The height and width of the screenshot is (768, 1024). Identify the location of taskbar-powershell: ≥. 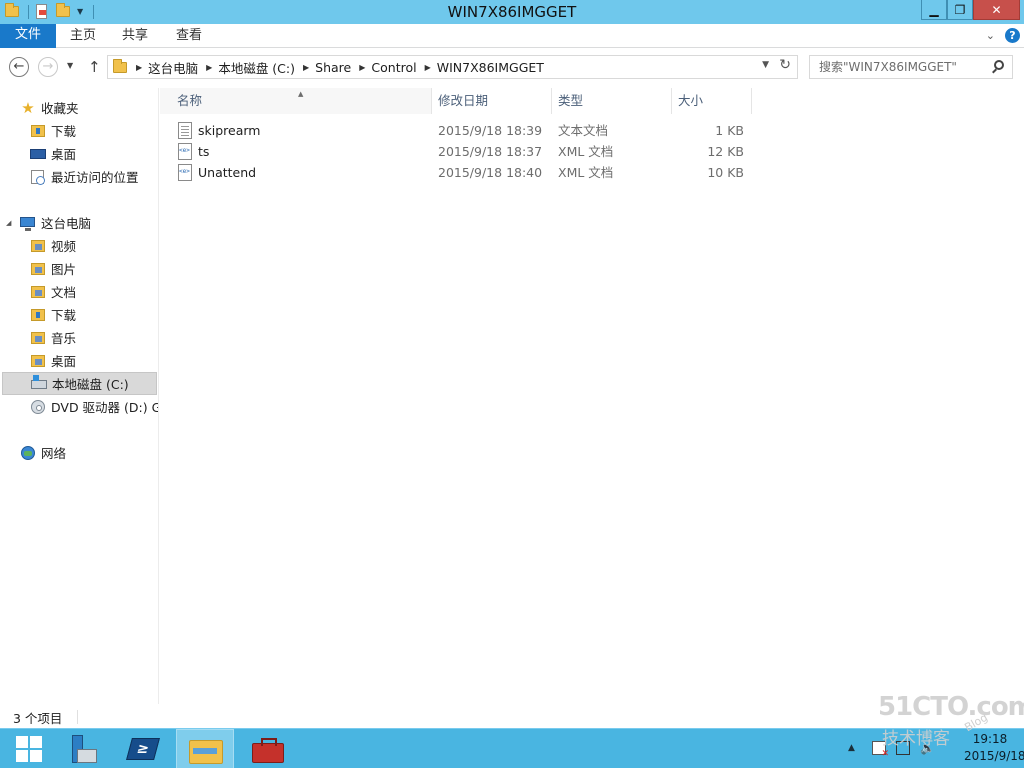
(143, 748).